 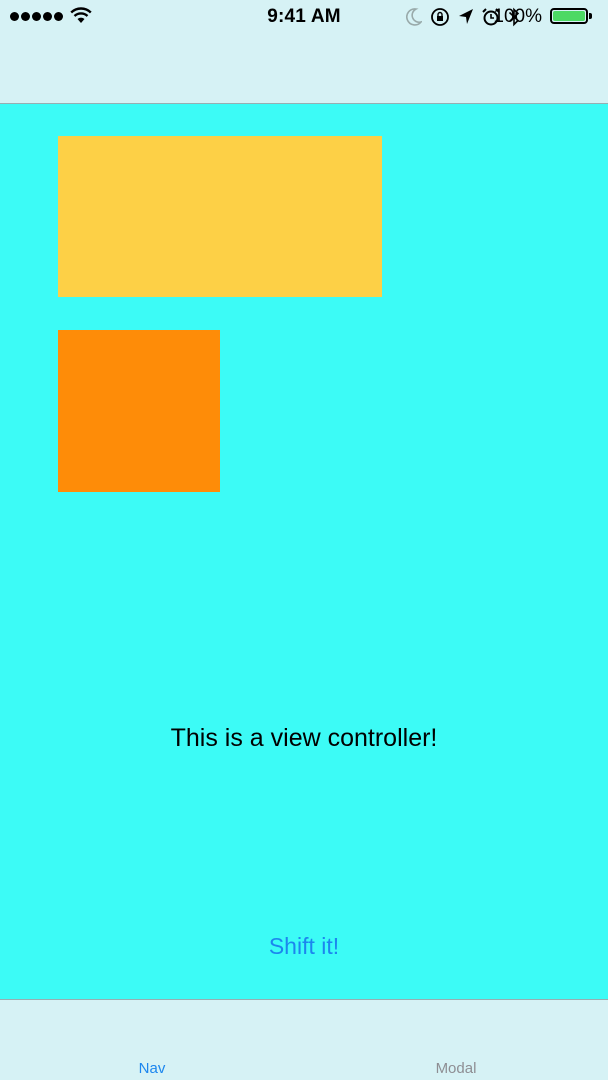 What do you see at coordinates (304, 738) in the screenshot?
I see `view-controller-label: This is a view controller!` at bounding box center [304, 738].